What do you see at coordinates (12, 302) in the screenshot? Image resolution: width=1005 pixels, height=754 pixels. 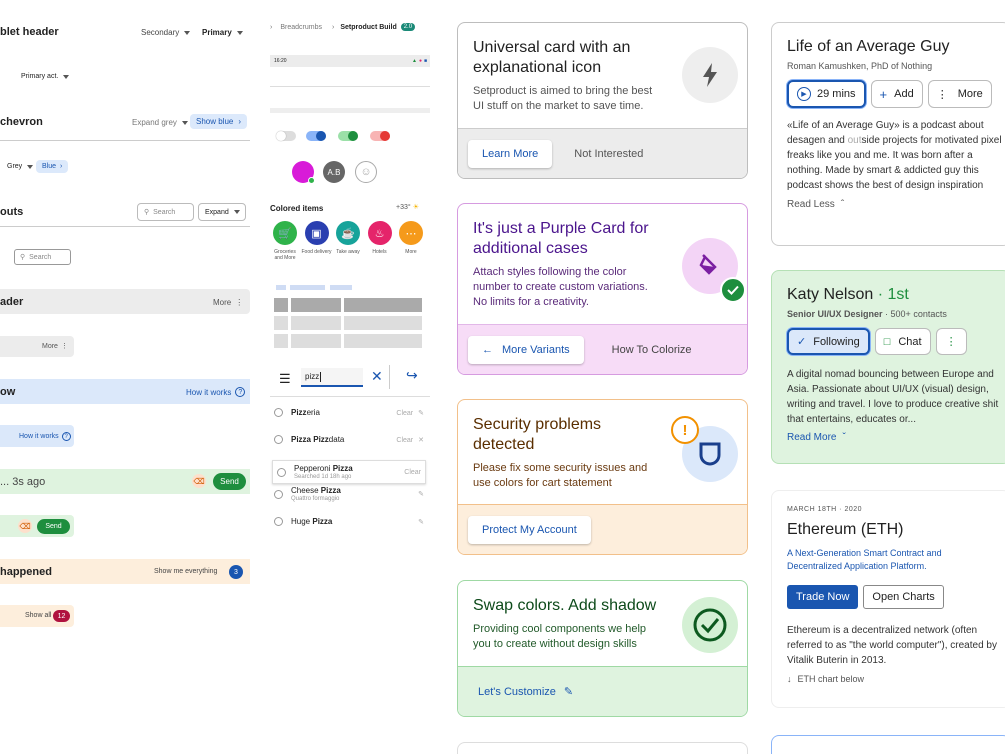 I see `header-section-title: ader` at bounding box center [12, 302].